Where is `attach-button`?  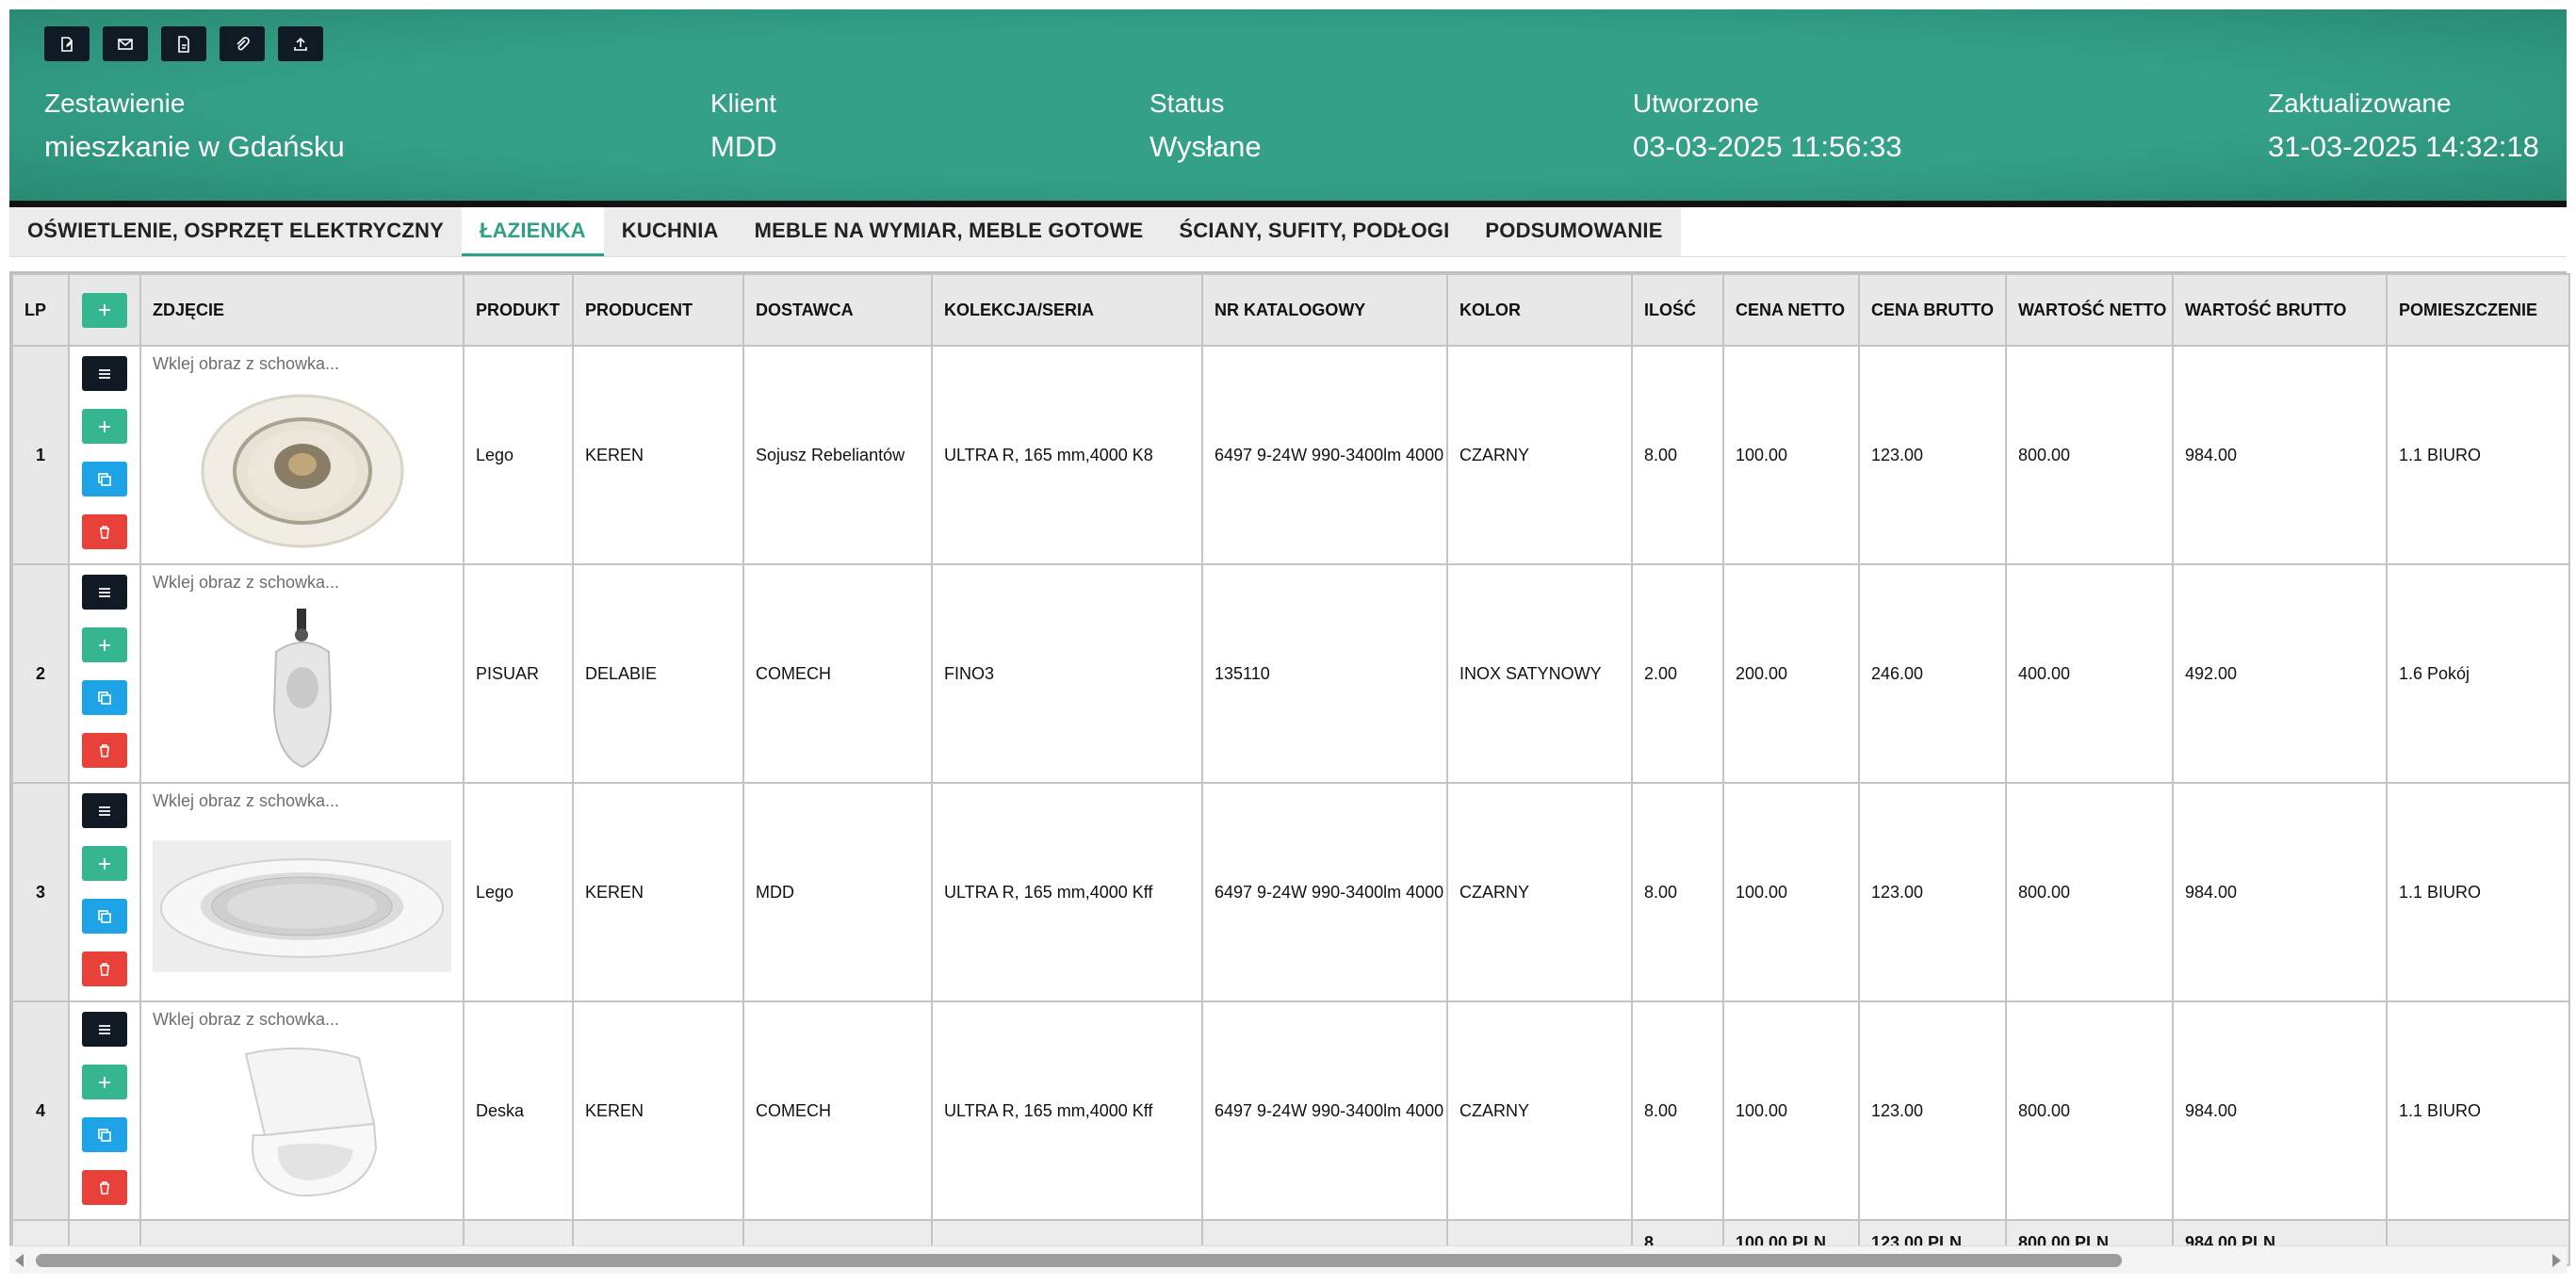
attach-button is located at coordinates (242, 43).